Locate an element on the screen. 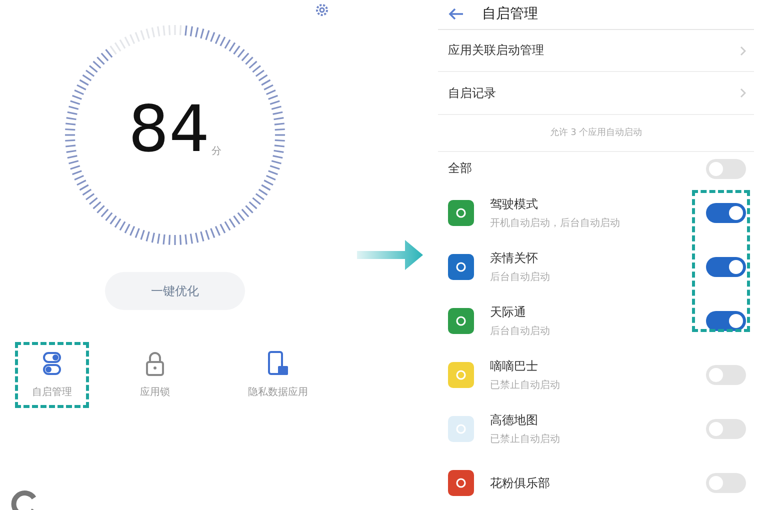 The image size is (768, 510). logo-icon is located at coordinates (24, 500).